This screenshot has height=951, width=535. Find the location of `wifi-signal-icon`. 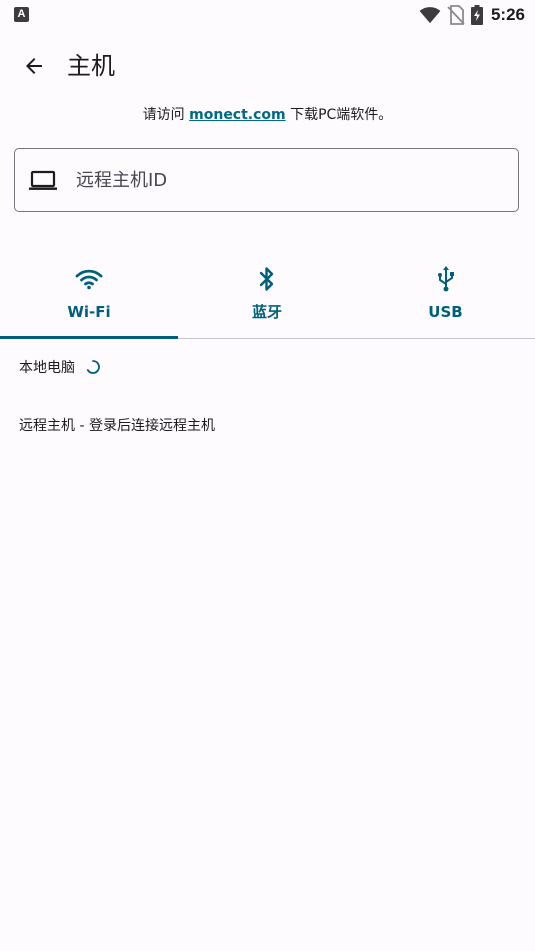

wifi-signal-icon is located at coordinates (430, 15).